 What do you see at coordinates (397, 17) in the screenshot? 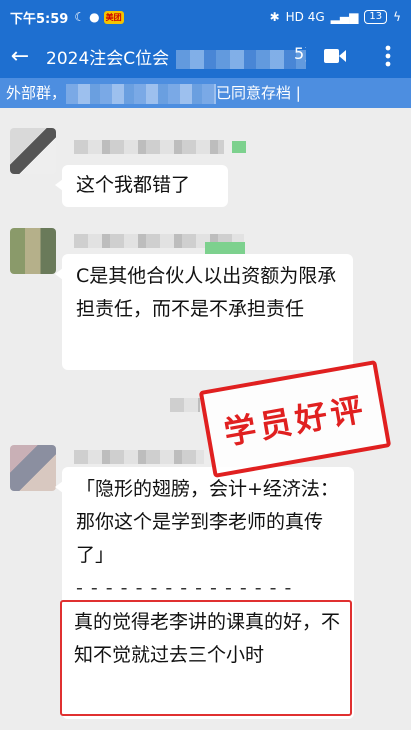
I see `charging-icon: ϟ` at bounding box center [397, 17].